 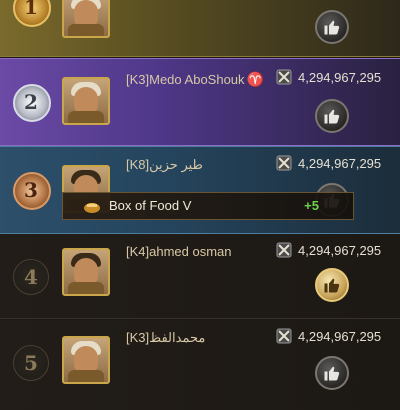 I want to click on rank-badge: 5, so click(x=31, y=363).